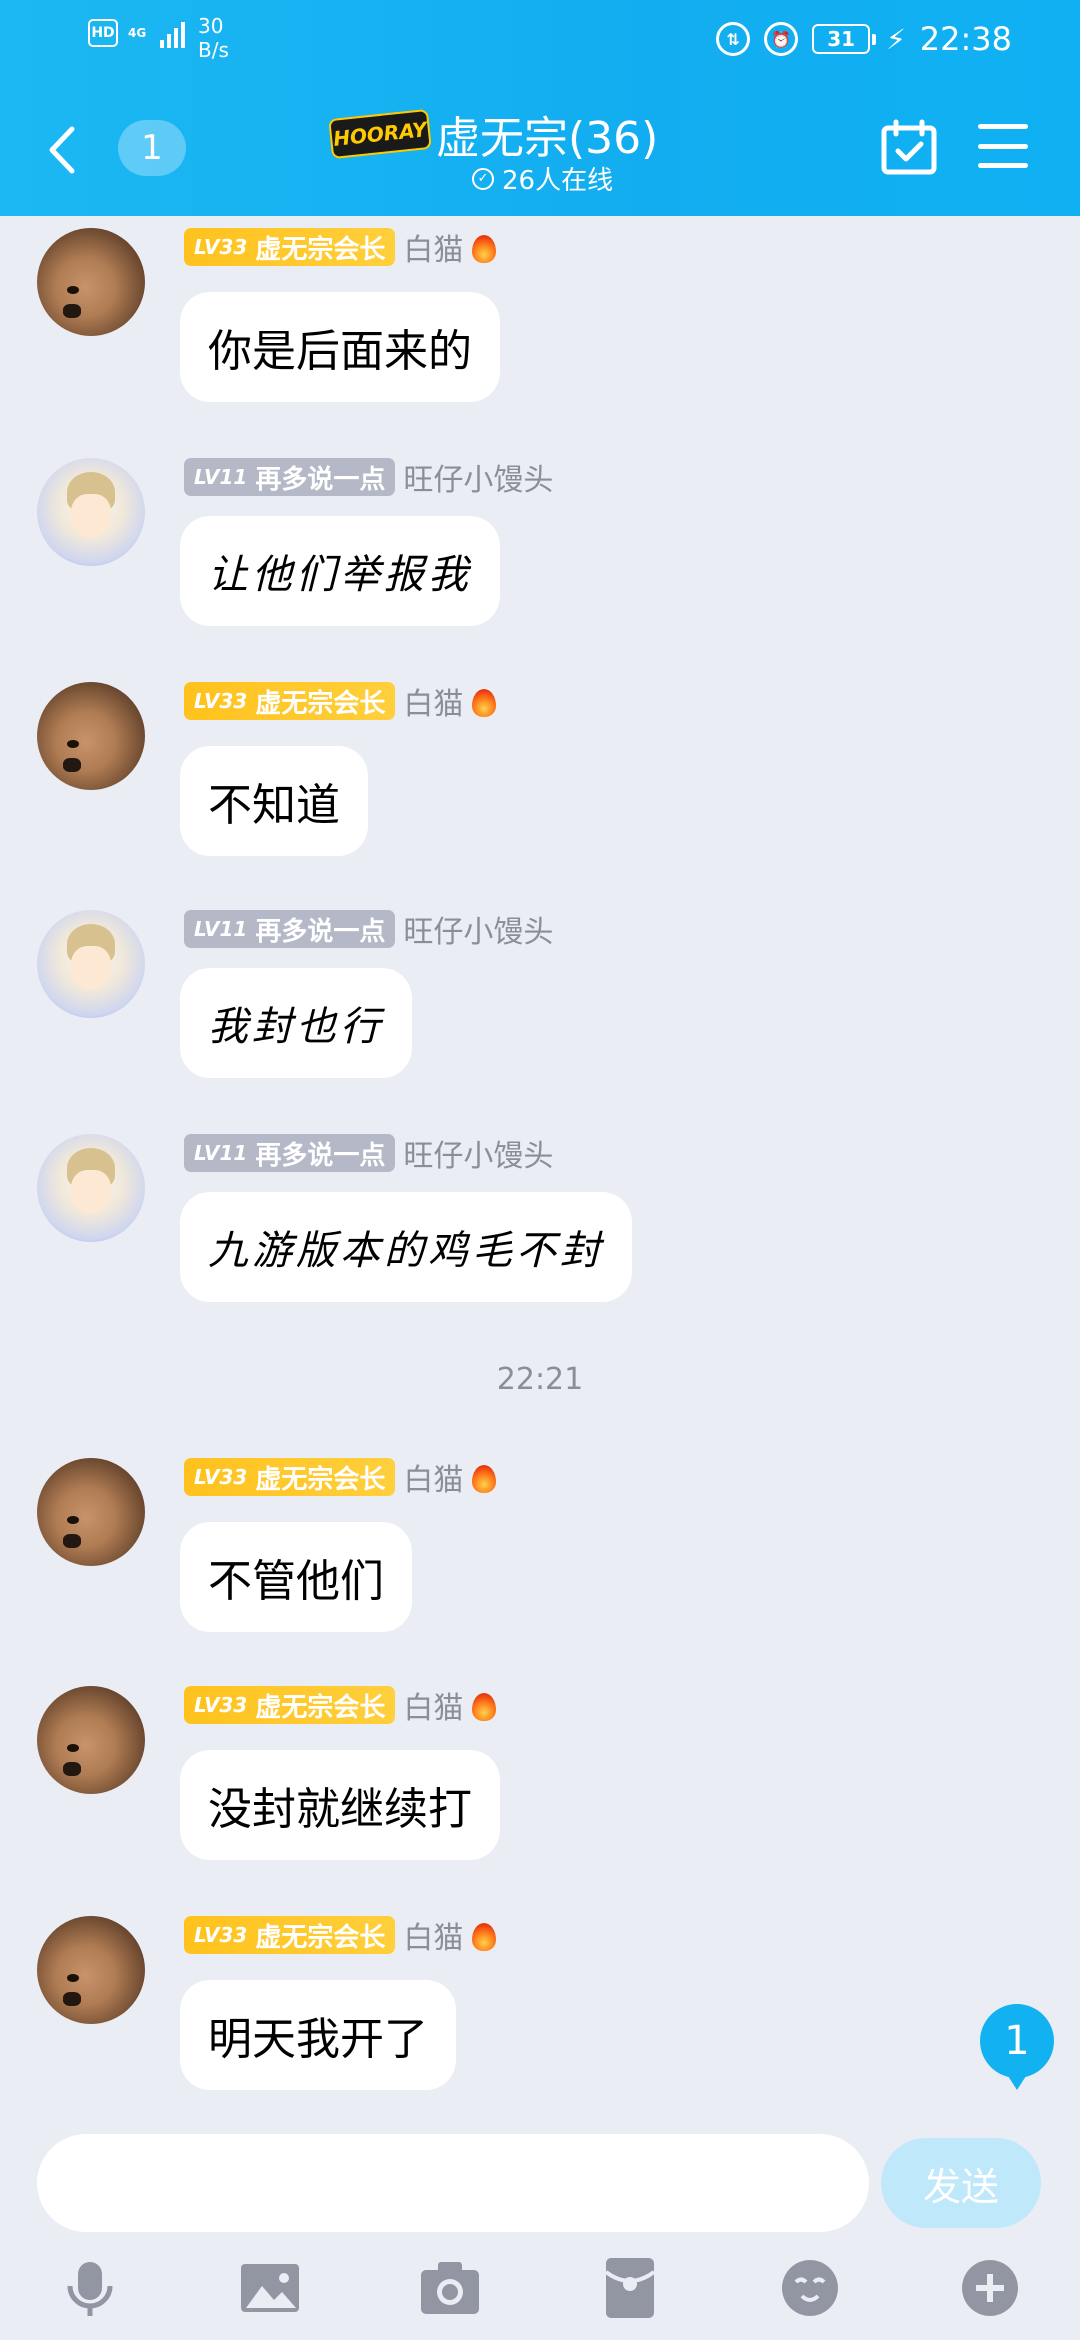 The height and width of the screenshot is (2340, 1080). What do you see at coordinates (380, 134) in the screenshot?
I see `group-logo: HOORAY` at bounding box center [380, 134].